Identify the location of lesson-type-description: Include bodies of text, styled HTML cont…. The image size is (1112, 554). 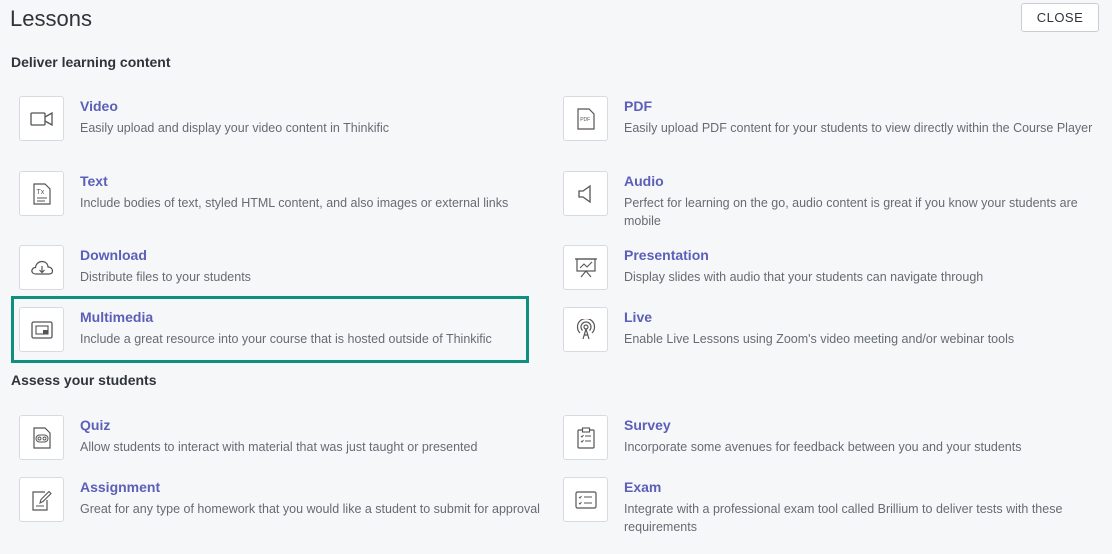
(294, 203).